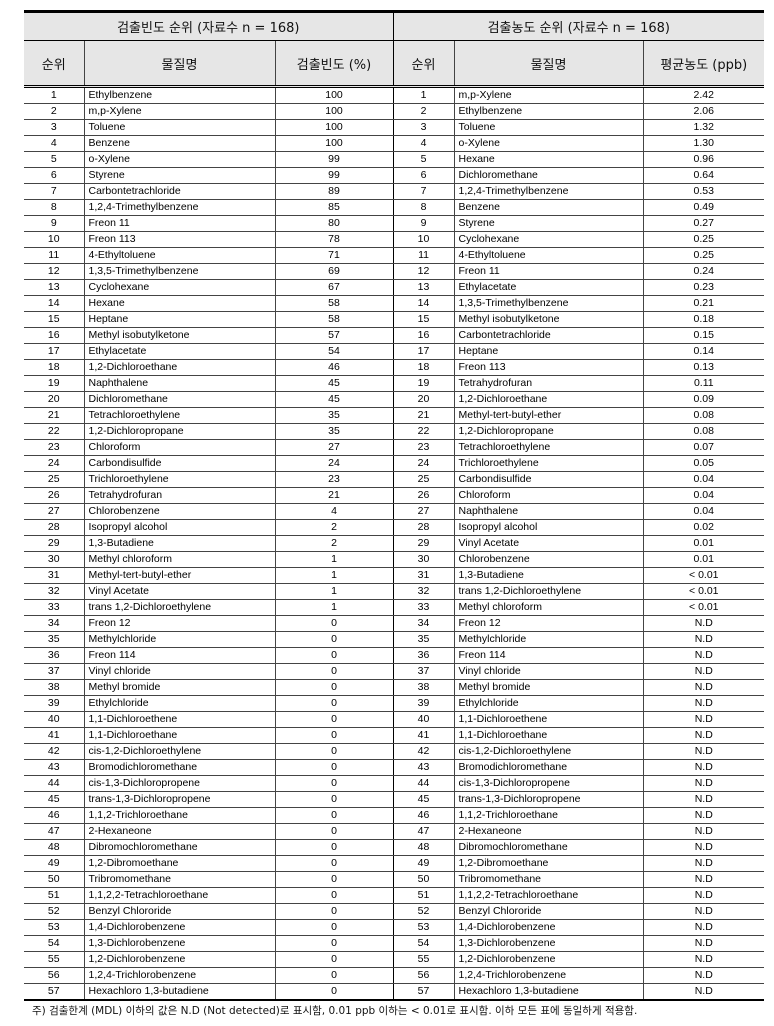 The width and height of the screenshot is (774, 1026). What do you see at coordinates (334, 511) in the screenshot?
I see `cell-frequency: 4` at bounding box center [334, 511].